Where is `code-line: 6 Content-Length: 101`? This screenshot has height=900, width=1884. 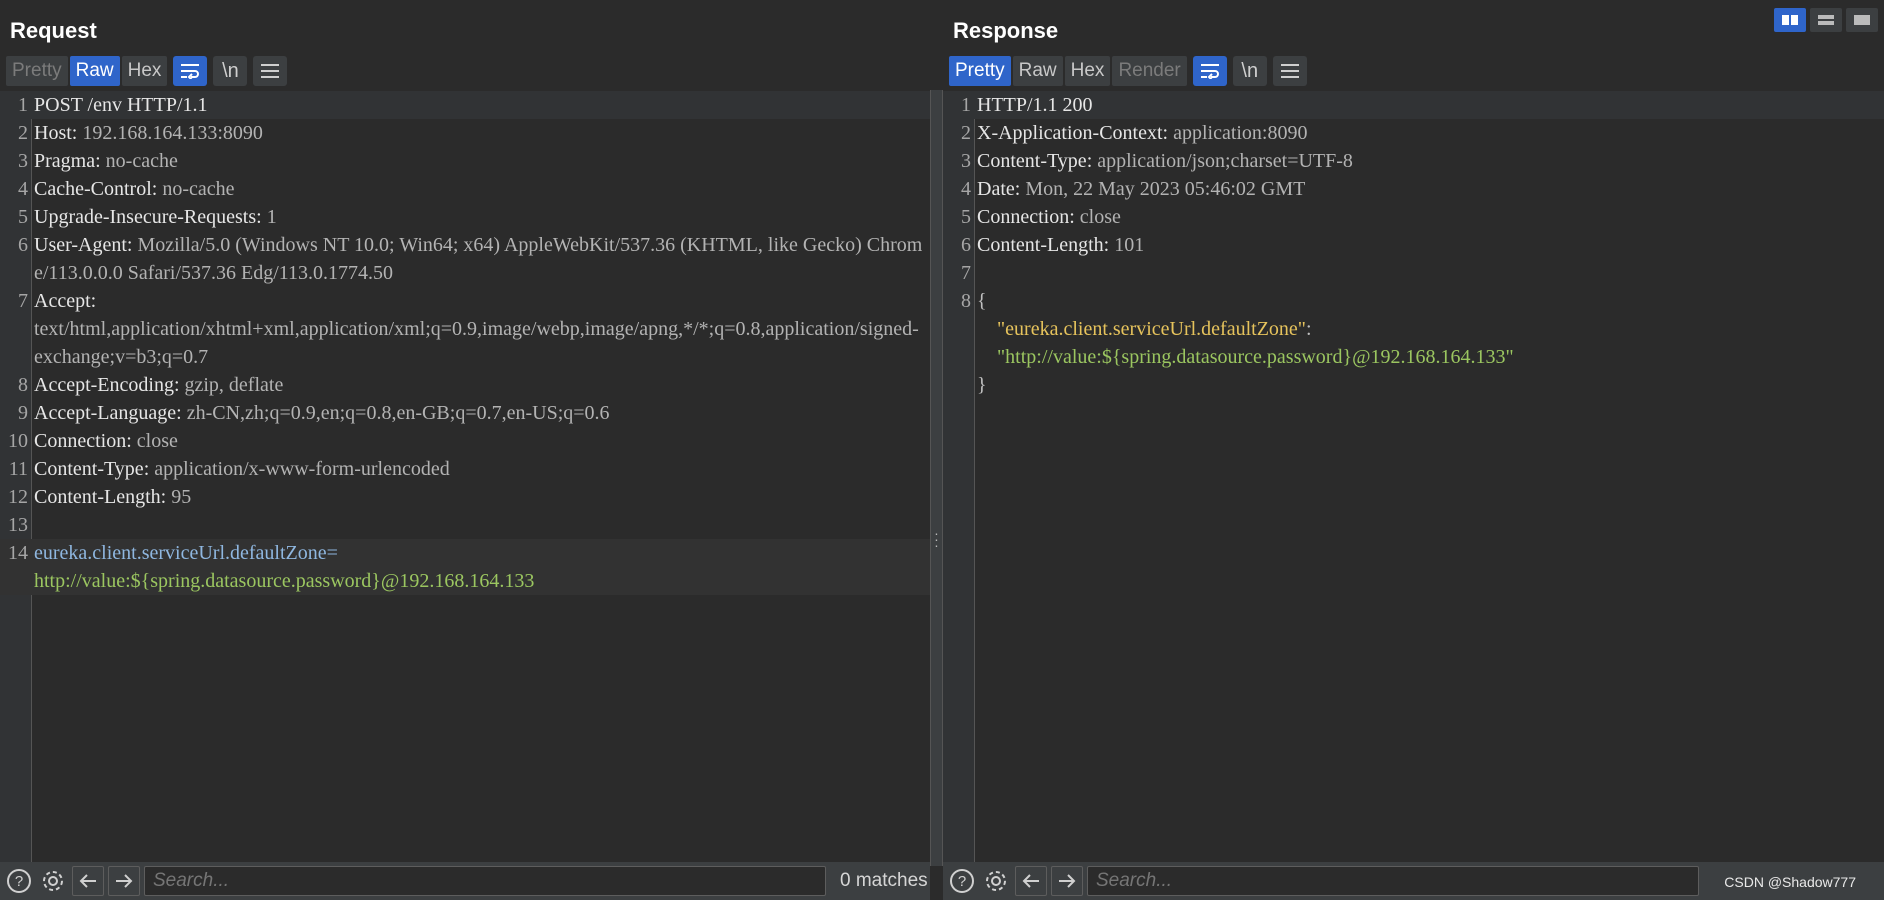
code-line: 6 Content-Length: 101 is located at coordinates (1413, 245).